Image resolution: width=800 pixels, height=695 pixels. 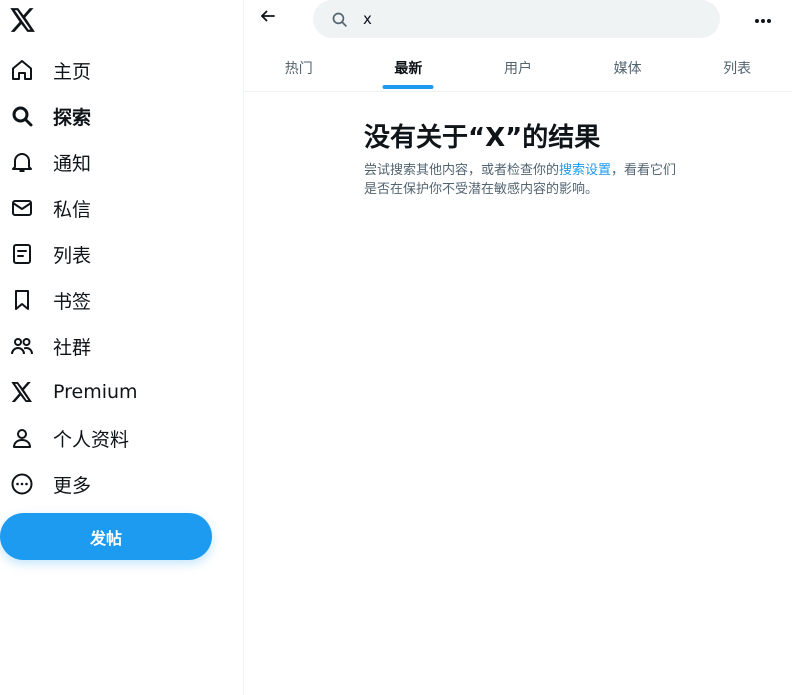 What do you see at coordinates (22, 254) in the screenshot?
I see `list-icon` at bounding box center [22, 254].